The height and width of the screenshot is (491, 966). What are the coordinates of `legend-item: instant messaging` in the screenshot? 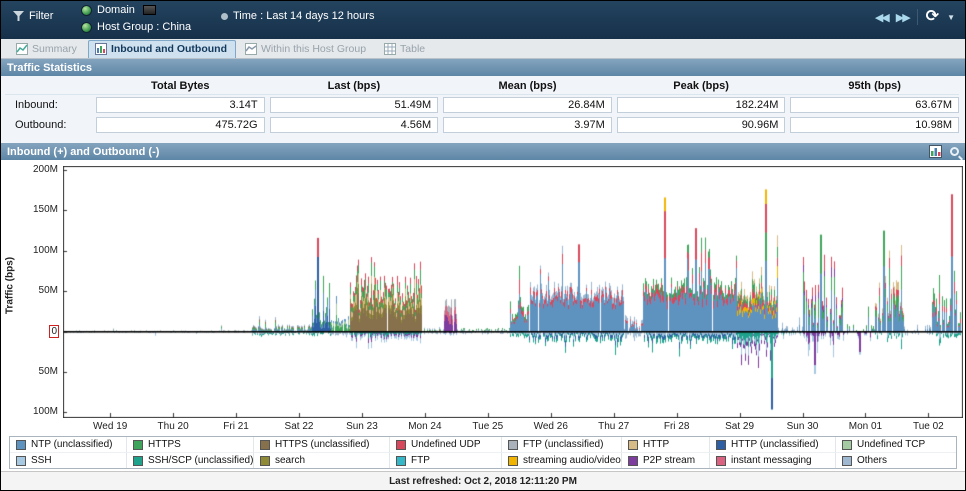 It's located at (773, 460).